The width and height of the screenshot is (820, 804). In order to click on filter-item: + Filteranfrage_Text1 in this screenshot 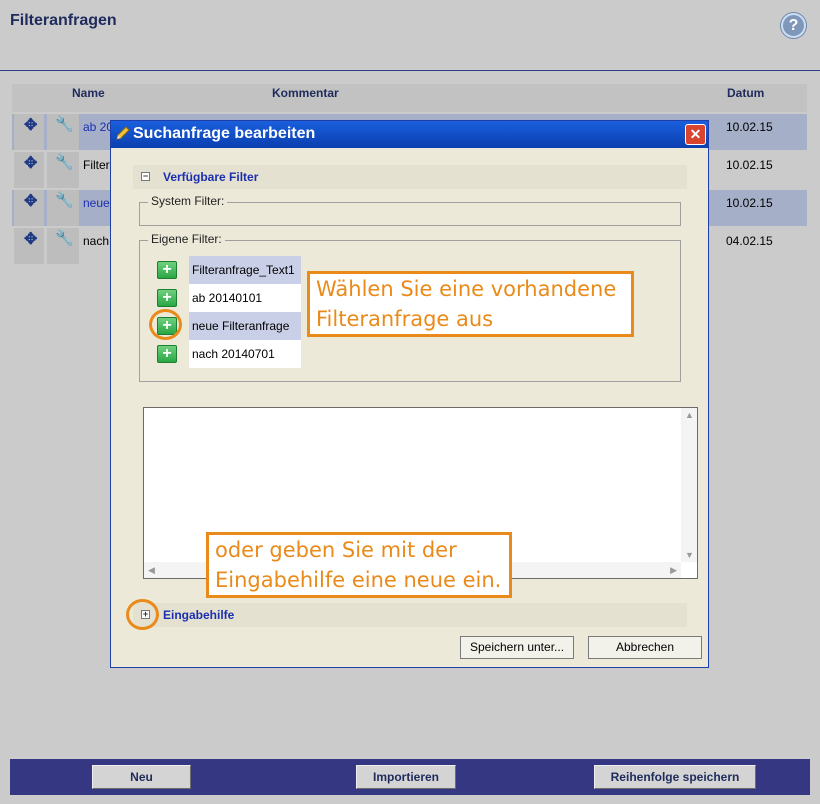, I will do `click(226, 270)`.